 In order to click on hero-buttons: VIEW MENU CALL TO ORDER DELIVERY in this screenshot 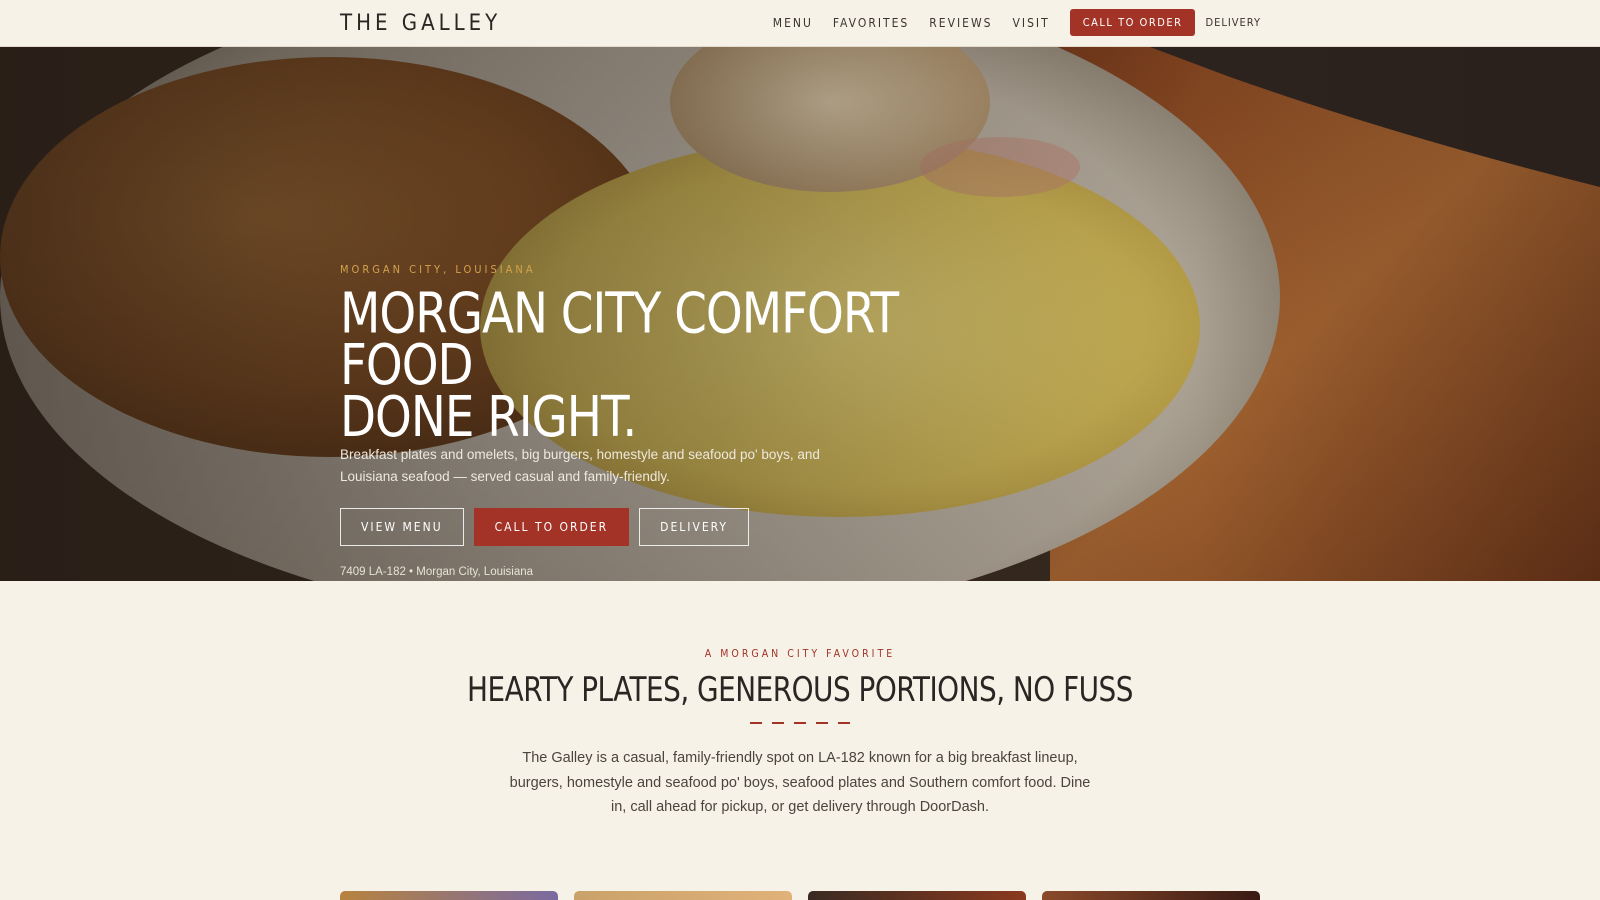, I will do `click(690, 527)`.